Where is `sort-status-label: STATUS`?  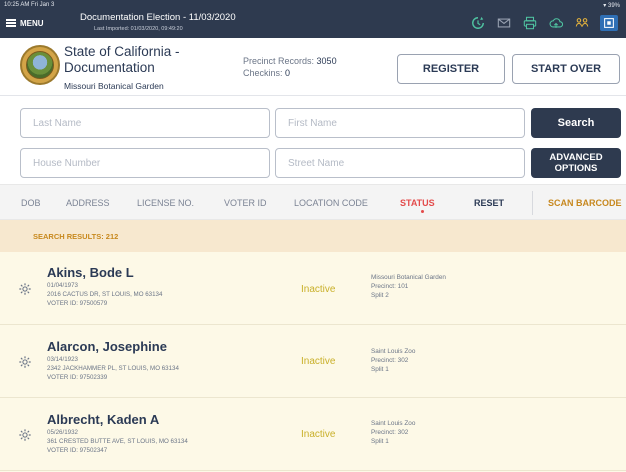 sort-status-label: STATUS is located at coordinates (417, 203).